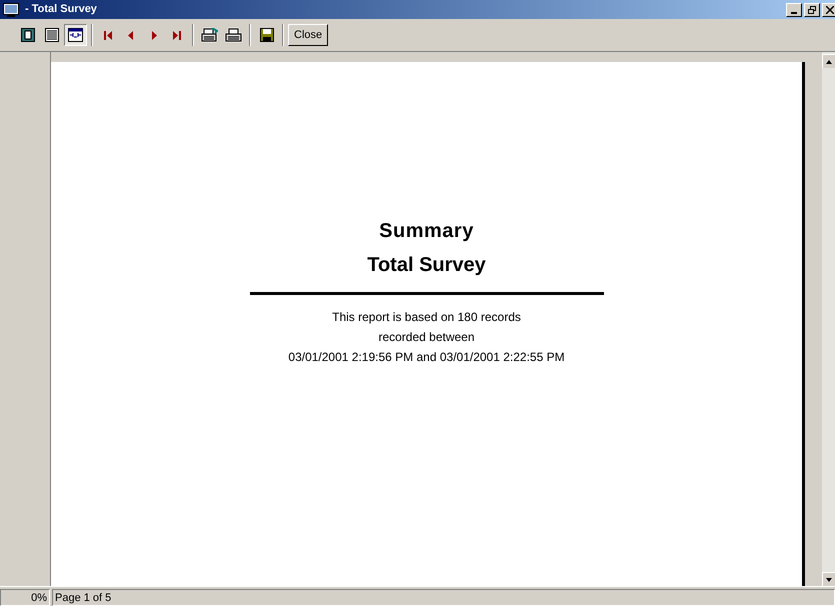 Image resolution: width=835 pixels, height=606 pixels. I want to click on scrollbar, so click(828, 319).